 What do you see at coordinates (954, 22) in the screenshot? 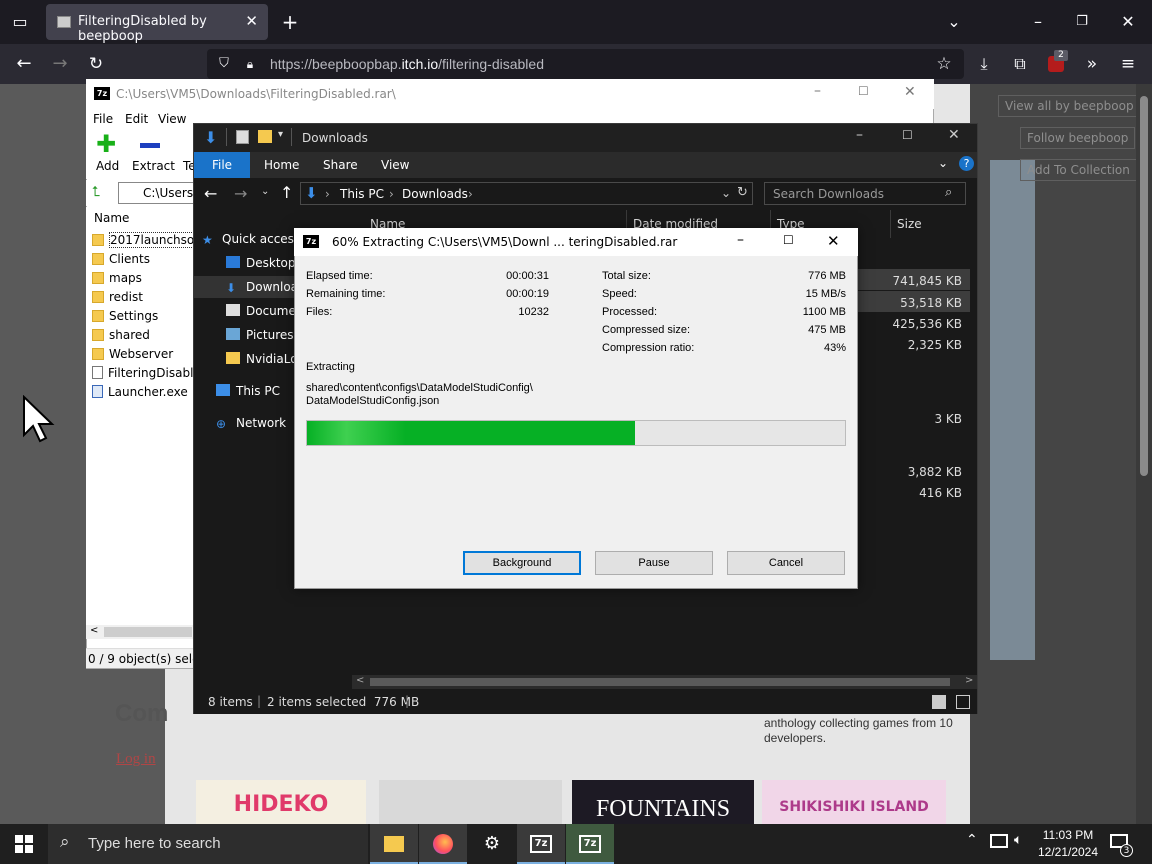
I see `tab-list-chevron-icon: ⌄` at bounding box center [954, 22].